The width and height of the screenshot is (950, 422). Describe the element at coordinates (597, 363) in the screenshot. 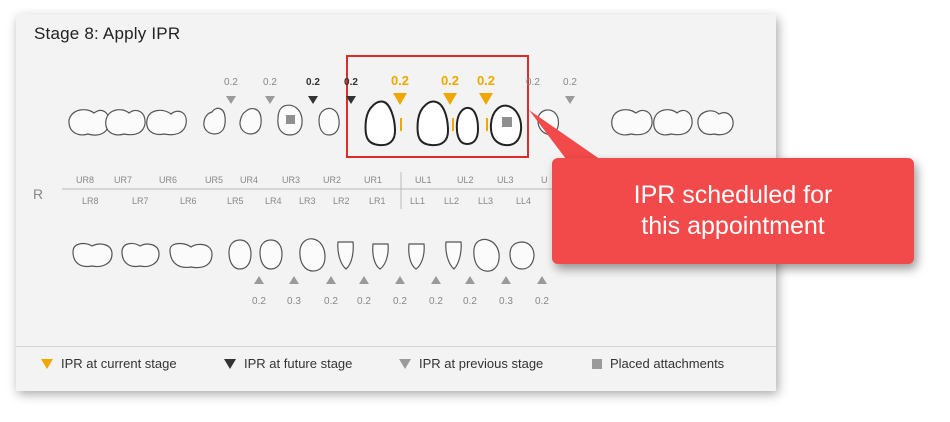

I see `attachment-square-icon` at that location.